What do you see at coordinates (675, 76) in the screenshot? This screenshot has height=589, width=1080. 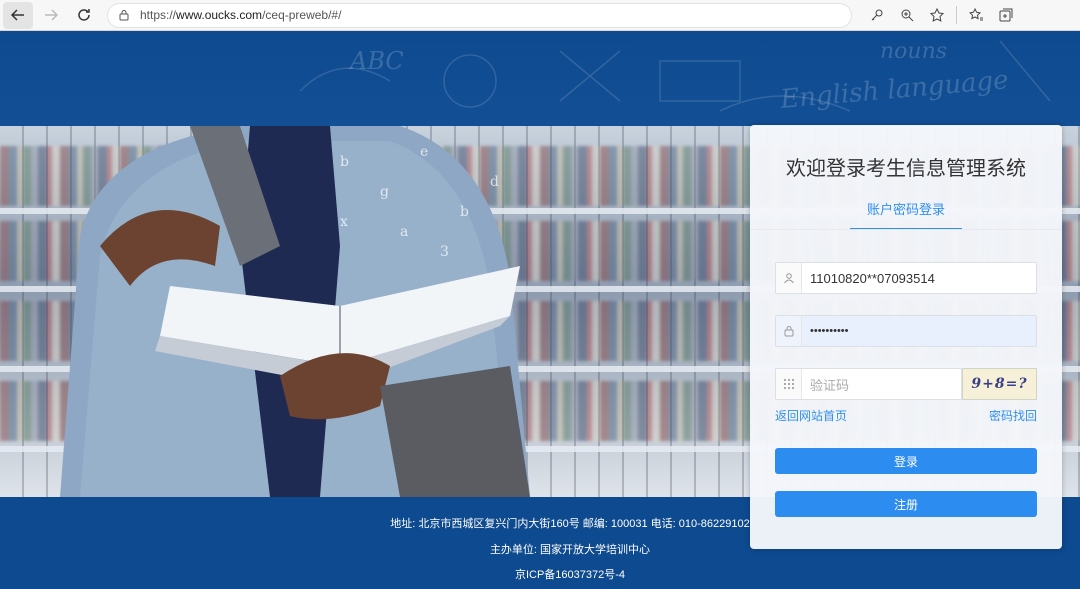 I see `chalk-doodles` at bounding box center [675, 76].